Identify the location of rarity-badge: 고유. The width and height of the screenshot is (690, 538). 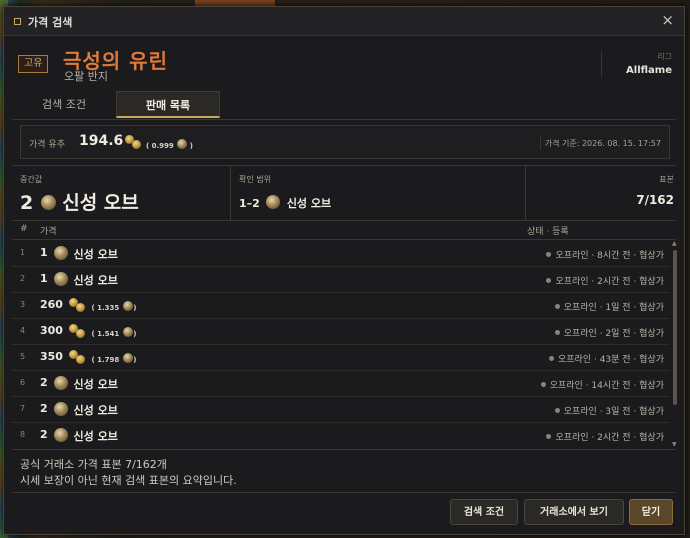
(33, 64).